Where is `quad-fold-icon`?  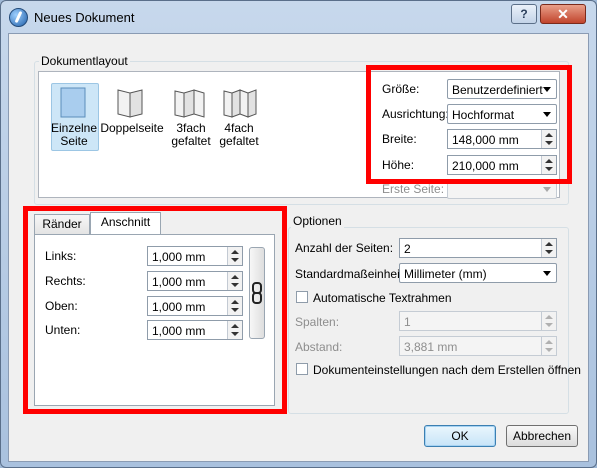 quad-fold-icon is located at coordinates (240, 103).